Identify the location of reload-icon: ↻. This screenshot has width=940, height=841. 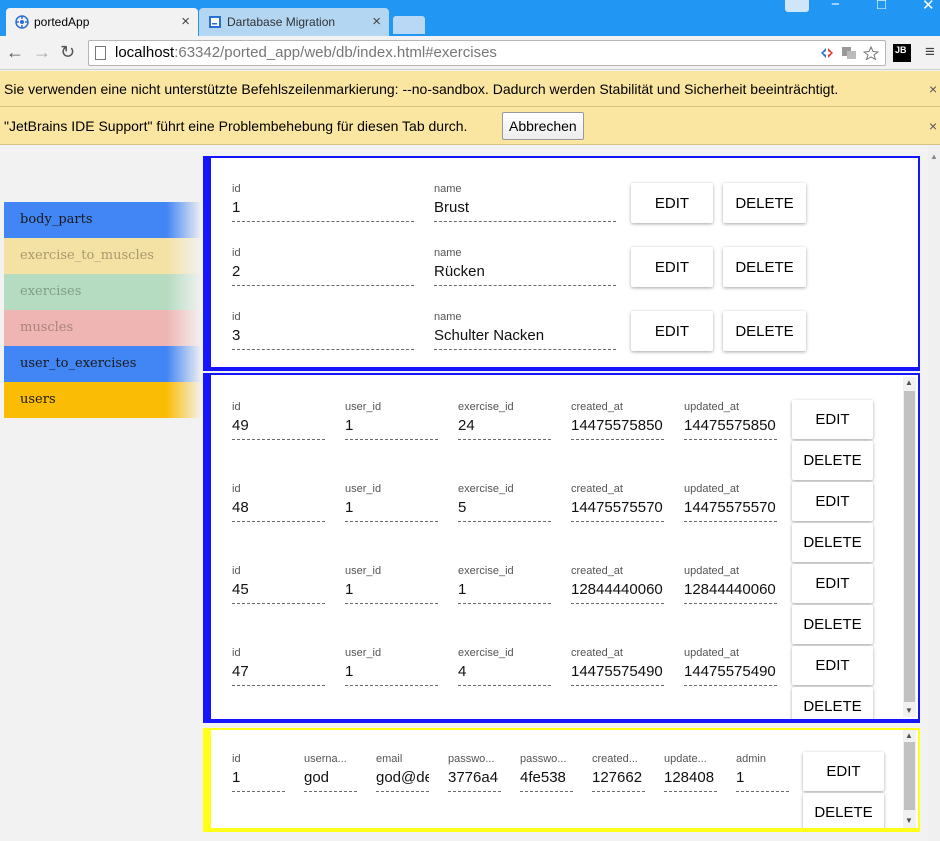
(67, 52).